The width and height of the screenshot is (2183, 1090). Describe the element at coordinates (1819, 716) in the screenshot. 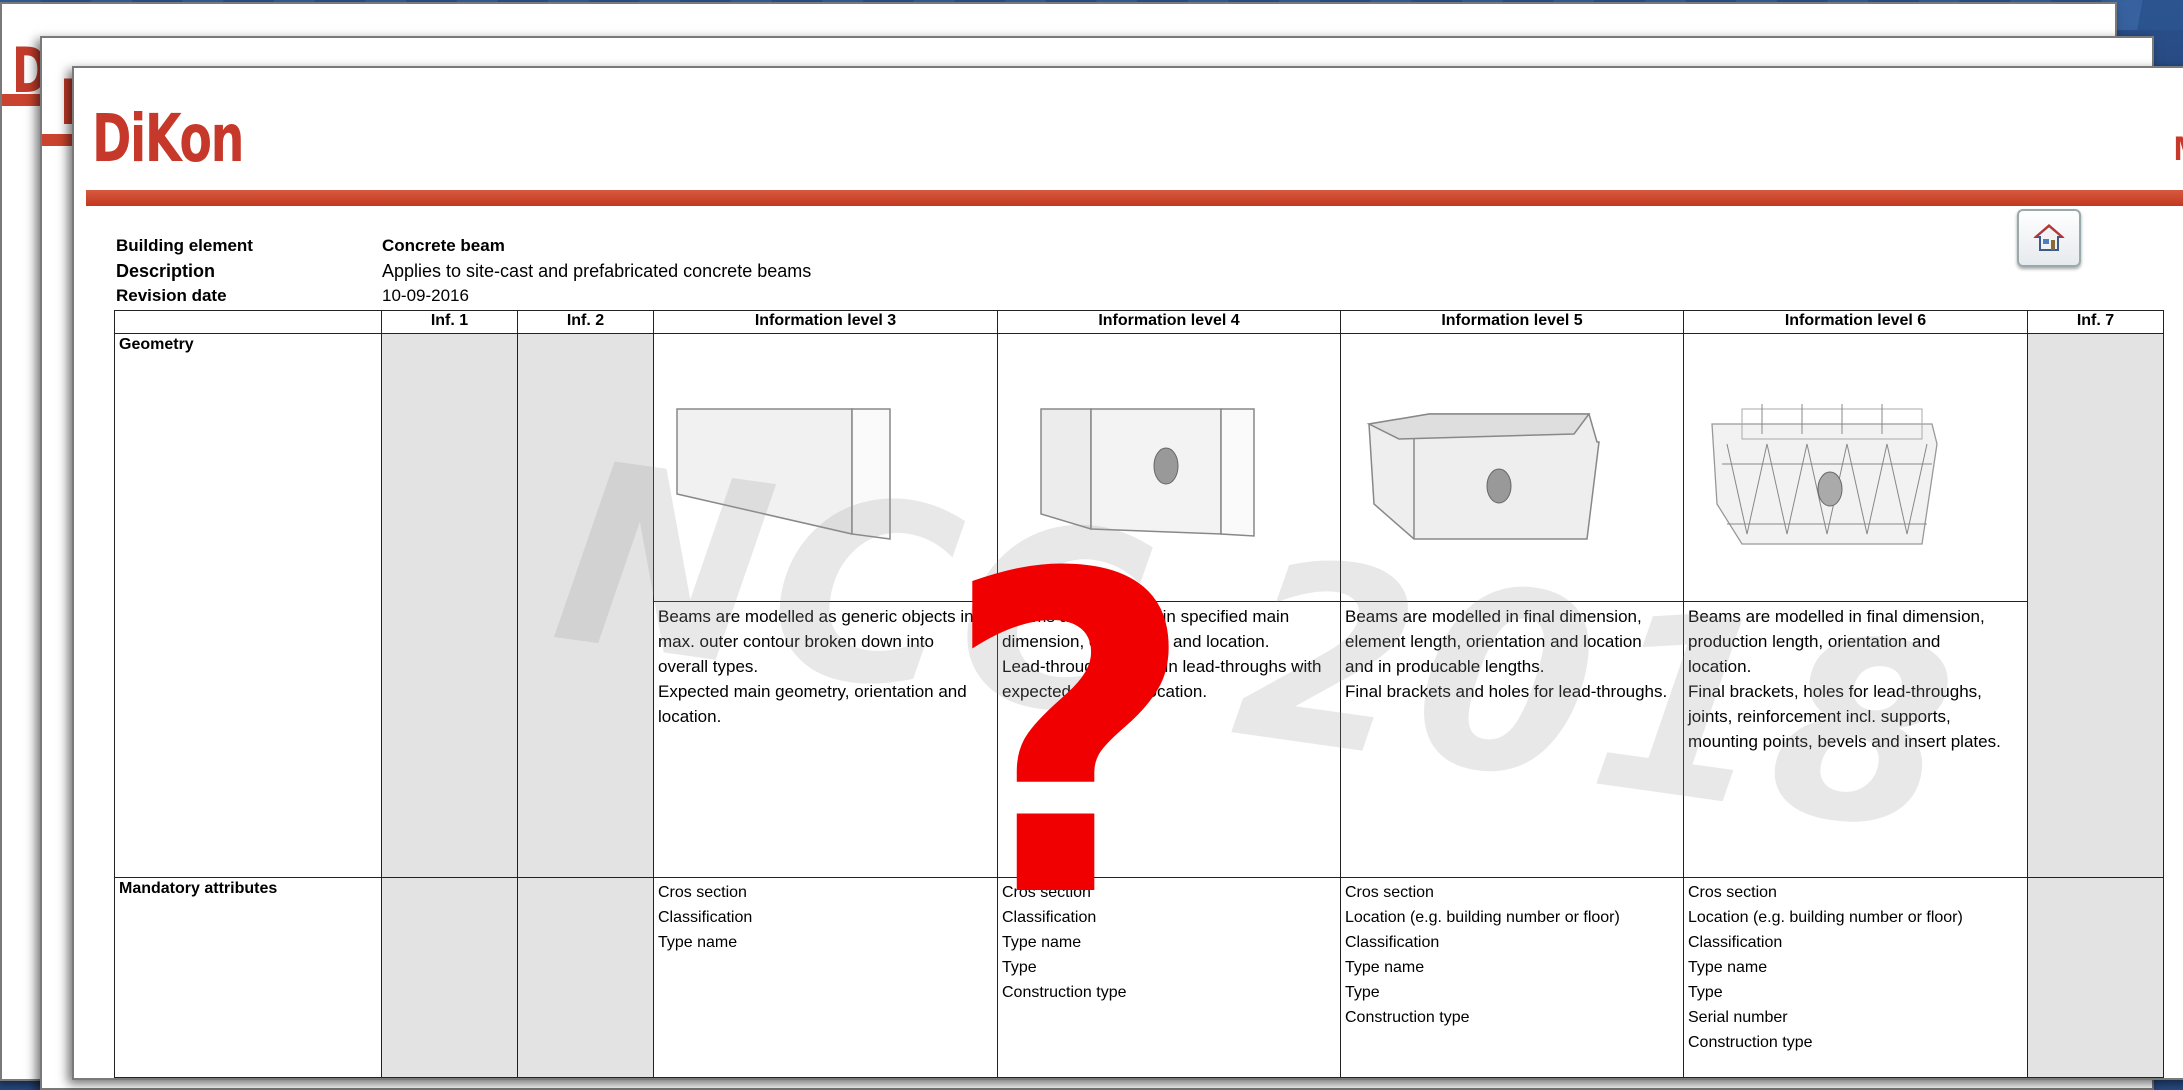

I see `description-line: joints, reinforcement incl. supports,` at that location.